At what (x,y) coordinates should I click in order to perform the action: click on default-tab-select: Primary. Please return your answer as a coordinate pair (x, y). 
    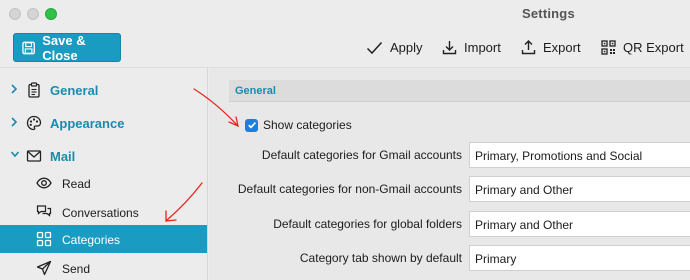
    Looking at the image, I should click on (579, 258).